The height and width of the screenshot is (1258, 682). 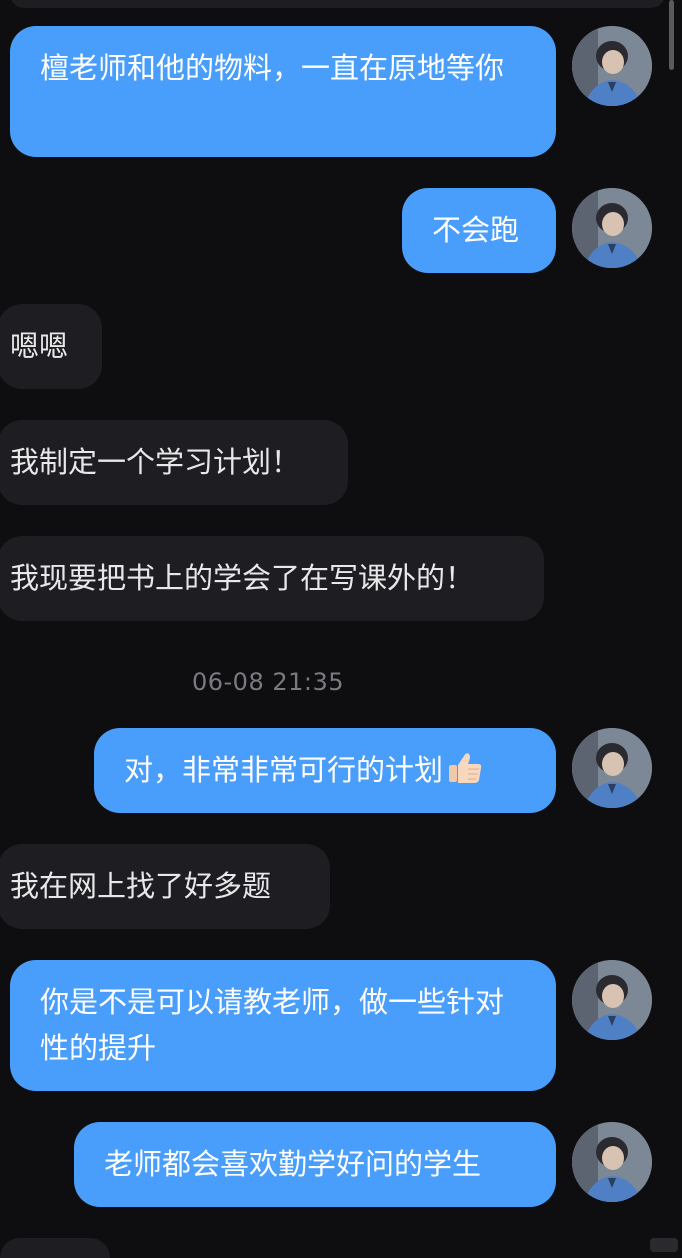 I want to click on outgoing-message: 对，非常非常可行的计划, so click(x=325, y=770).